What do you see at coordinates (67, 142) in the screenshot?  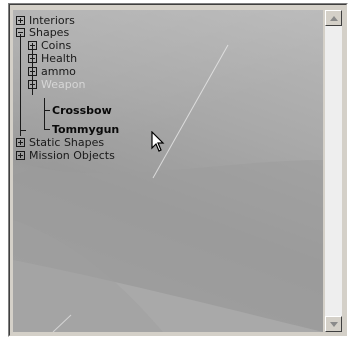 I see `tree-item-label: Static Shapes` at bounding box center [67, 142].